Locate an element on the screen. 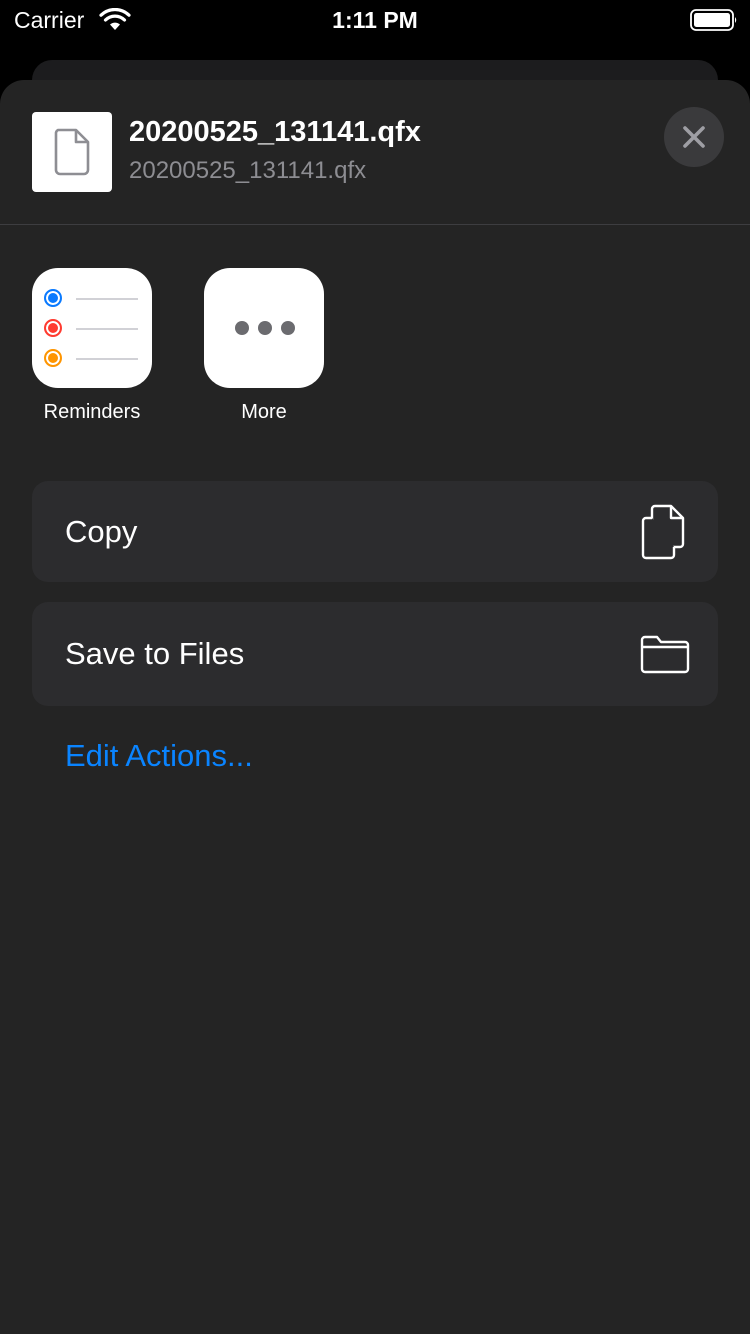 The height and width of the screenshot is (1334, 750). battery-icon is located at coordinates (713, 20).